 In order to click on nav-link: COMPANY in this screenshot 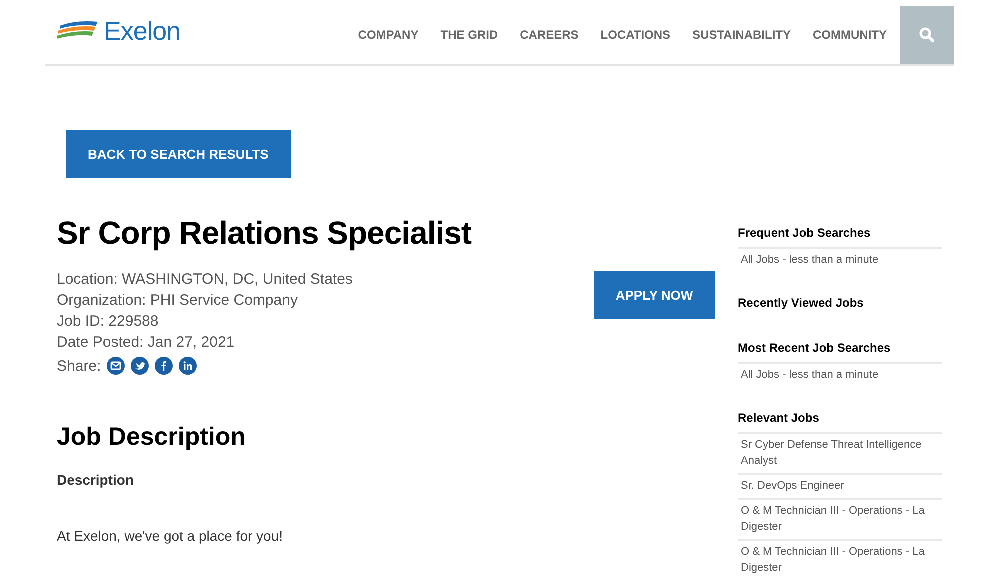, I will do `click(388, 35)`.